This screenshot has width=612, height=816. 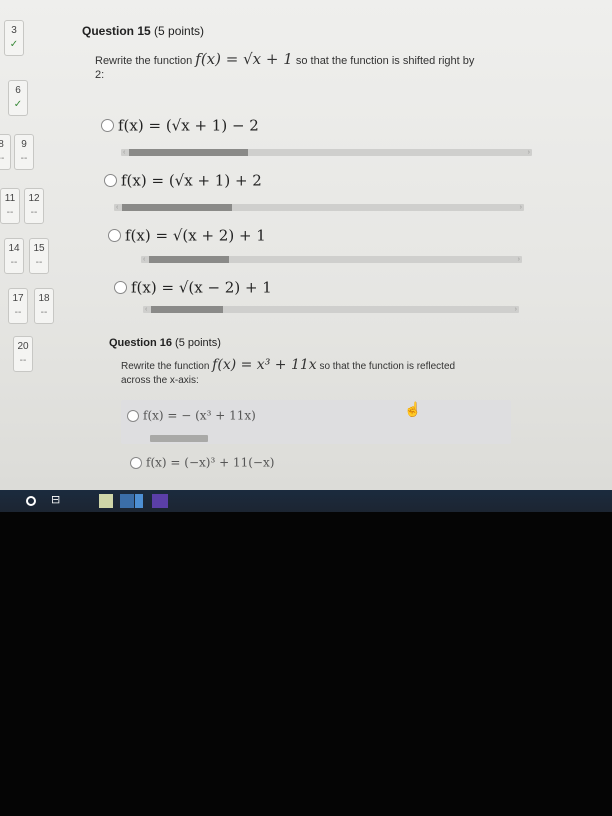 What do you see at coordinates (201, 287) in the screenshot?
I see `option-expression: f(x) = √(x − 2) + 1` at bounding box center [201, 287].